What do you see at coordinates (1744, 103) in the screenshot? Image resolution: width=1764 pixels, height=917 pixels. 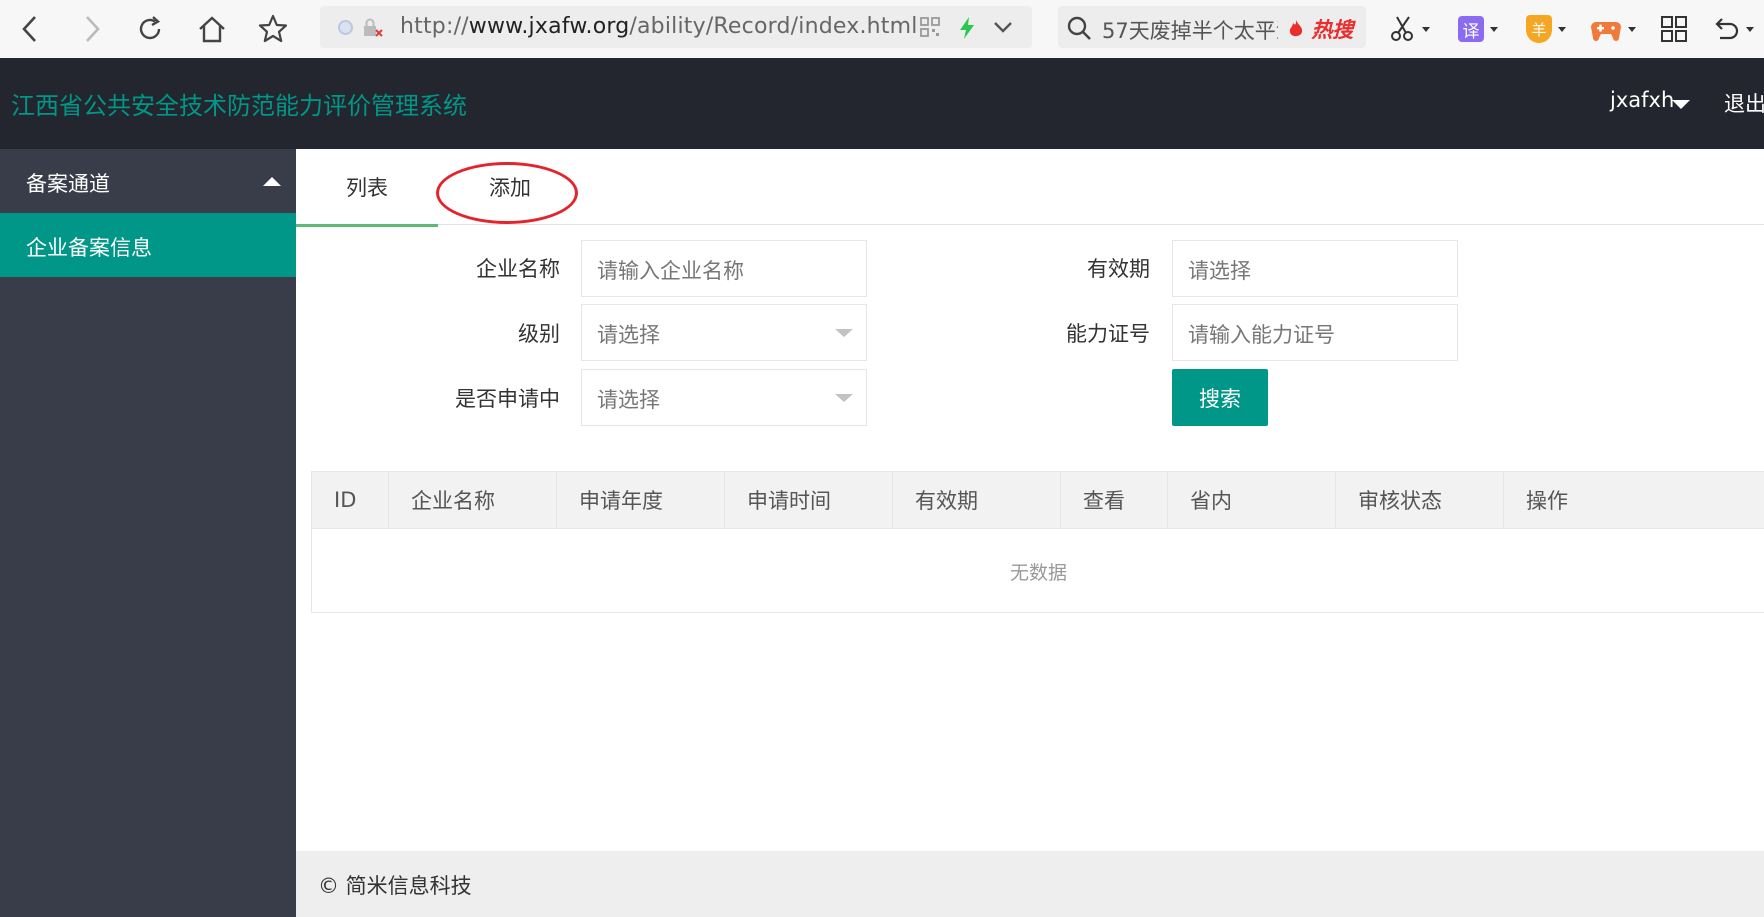 I see `logout-link: 退出` at bounding box center [1744, 103].